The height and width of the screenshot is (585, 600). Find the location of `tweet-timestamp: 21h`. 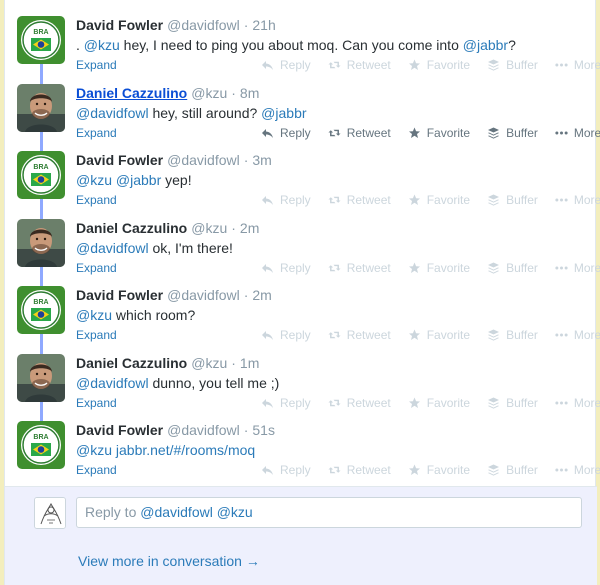

tweet-timestamp: 21h is located at coordinates (263, 25).